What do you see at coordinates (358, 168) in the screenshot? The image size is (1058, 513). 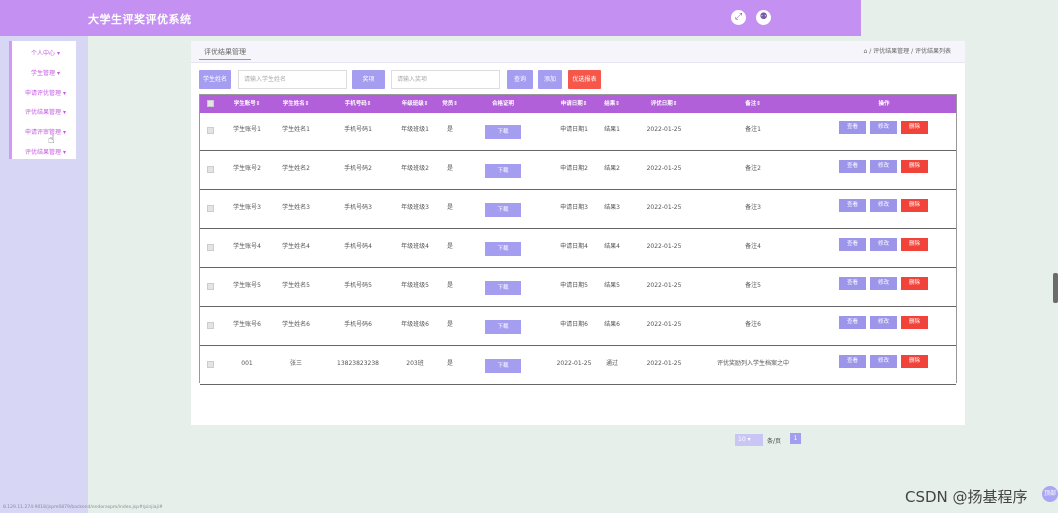 I see `cell-phone: 手机号码2` at bounding box center [358, 168].